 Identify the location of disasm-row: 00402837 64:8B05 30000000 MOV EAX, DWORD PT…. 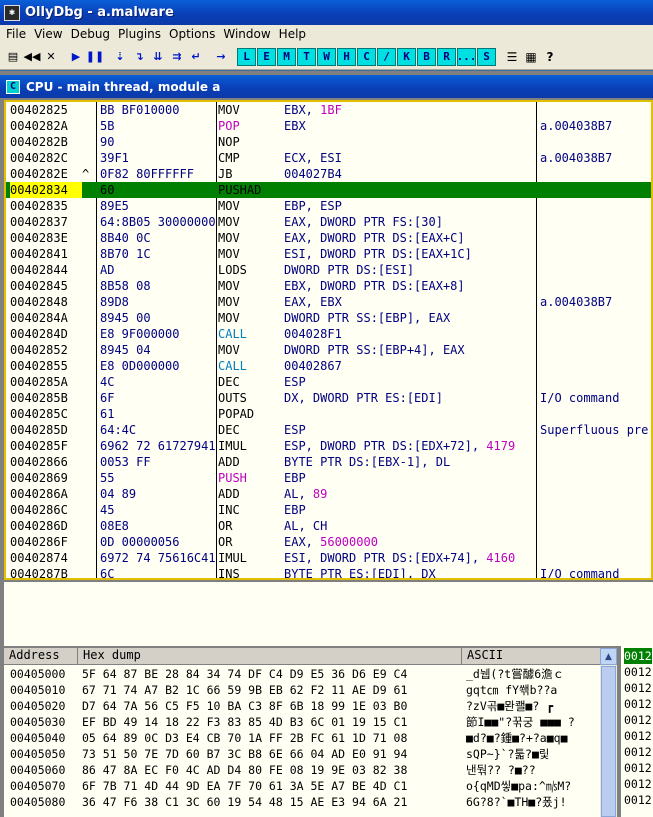
(328, 222).